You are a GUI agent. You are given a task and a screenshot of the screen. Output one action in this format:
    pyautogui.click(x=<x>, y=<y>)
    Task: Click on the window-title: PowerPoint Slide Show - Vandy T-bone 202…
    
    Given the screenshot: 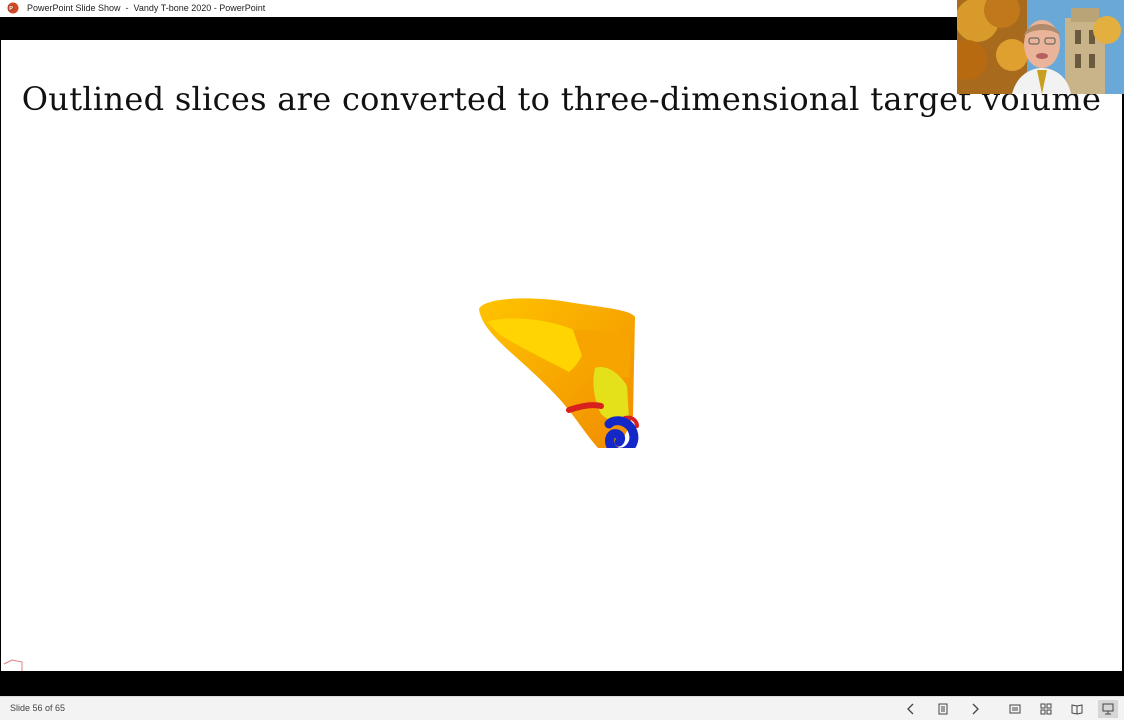 What is the action you would take?
    pyautogui.click(x=146, y=8)
    